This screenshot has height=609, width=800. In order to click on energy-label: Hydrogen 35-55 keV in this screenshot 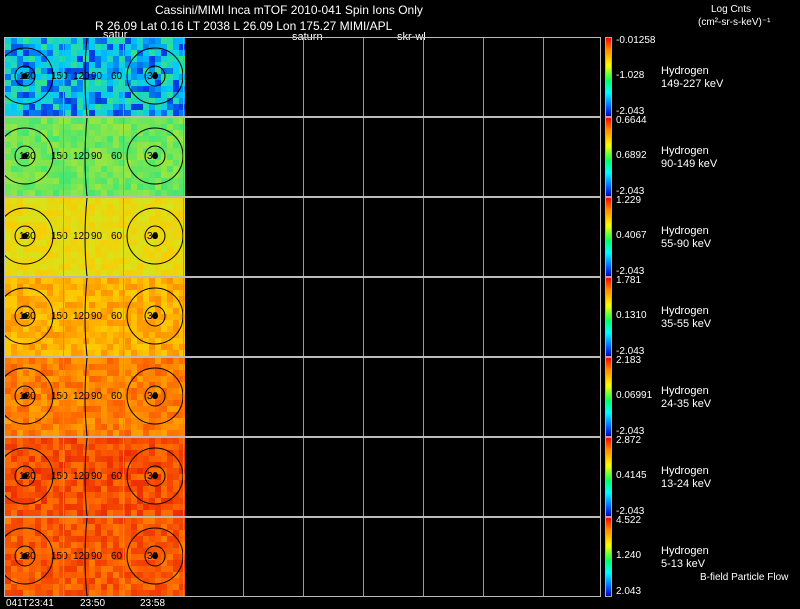, I will do `click(686, 318)`.